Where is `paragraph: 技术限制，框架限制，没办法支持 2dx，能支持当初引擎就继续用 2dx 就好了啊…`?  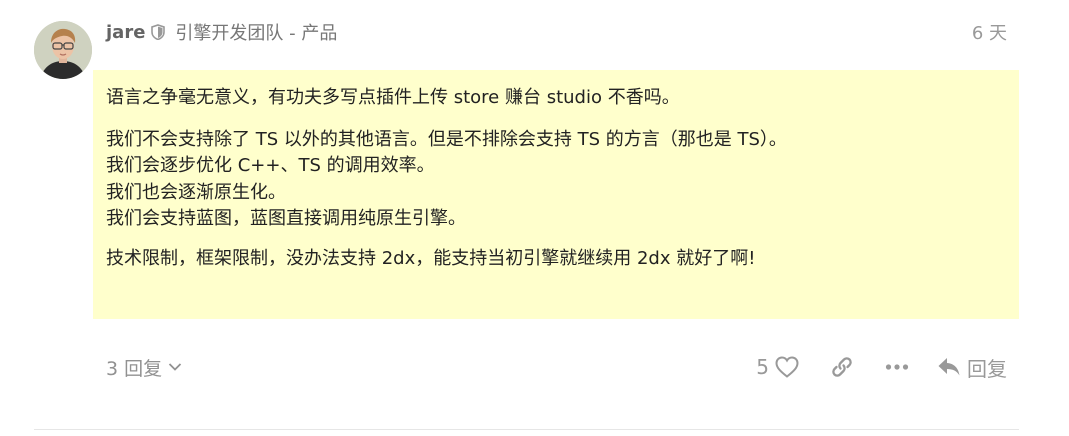 paragraph: 技术限制，框架限制，没办法支持 2dx，能支持当初引擎就继续用 2dx 就好了啊… is located at coordinates (431, 258).